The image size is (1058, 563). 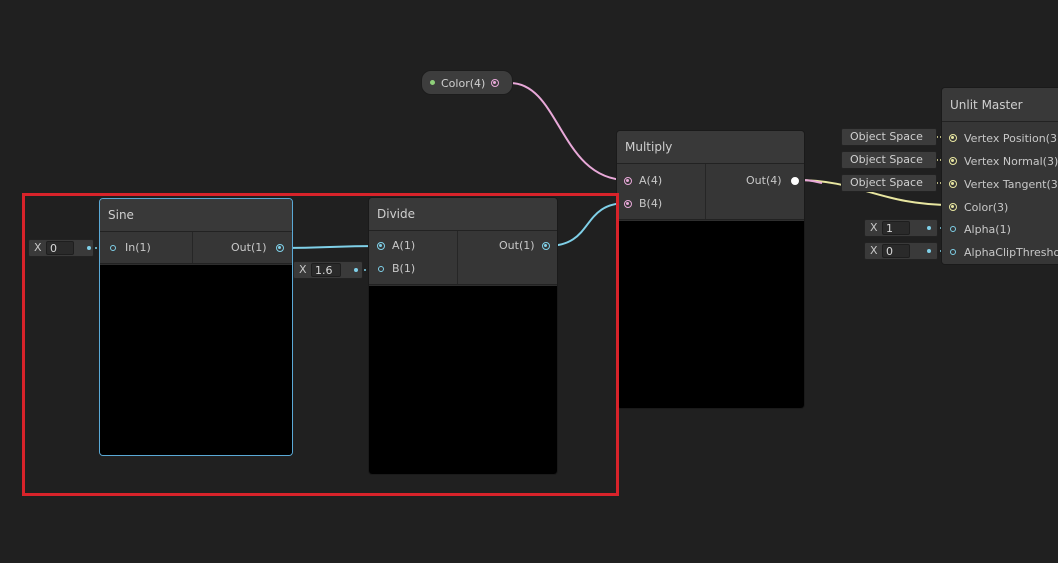 What do you see at coordinates (886, 182) in the screenshot?
I see `vertex-tangent-space-value: Object Space` at bounding box center [886, 182].